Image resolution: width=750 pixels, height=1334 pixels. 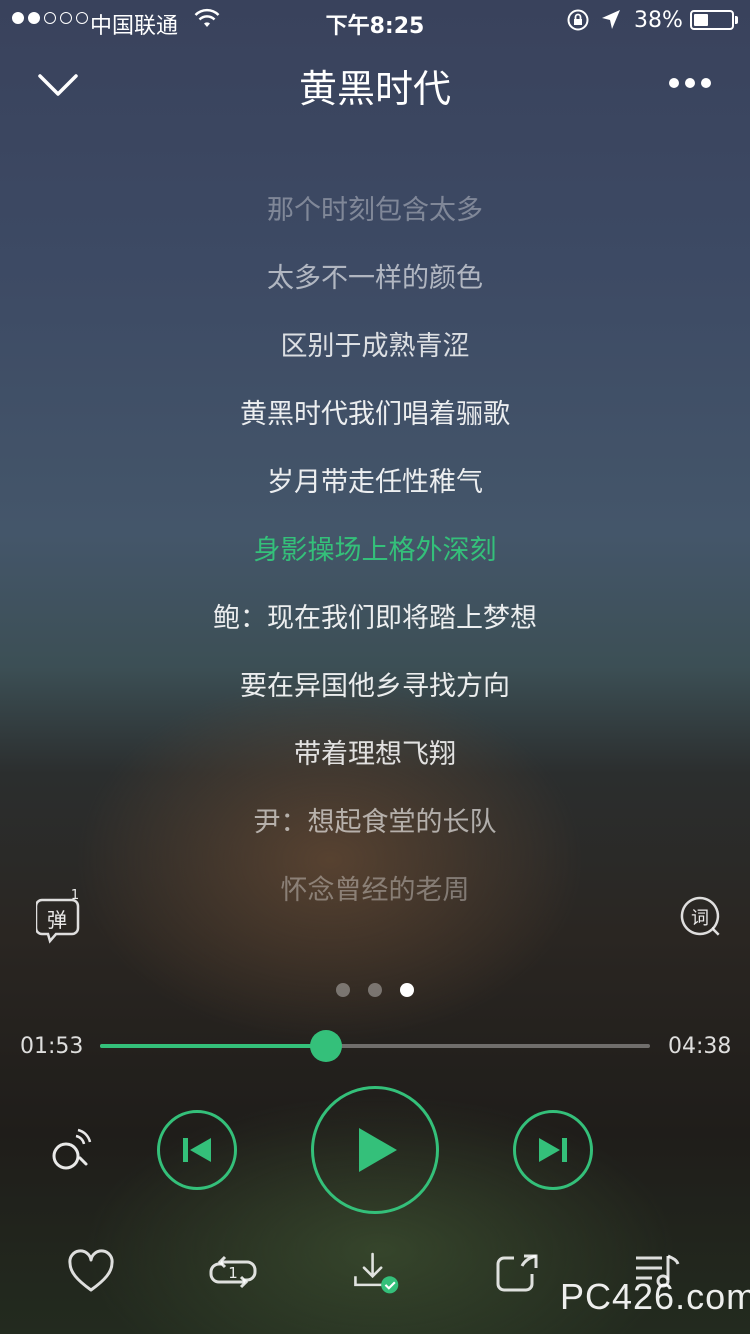 I want to click on lyric-line: 黄黑时代我们唱着骊歌, so click(x=375, y=414).